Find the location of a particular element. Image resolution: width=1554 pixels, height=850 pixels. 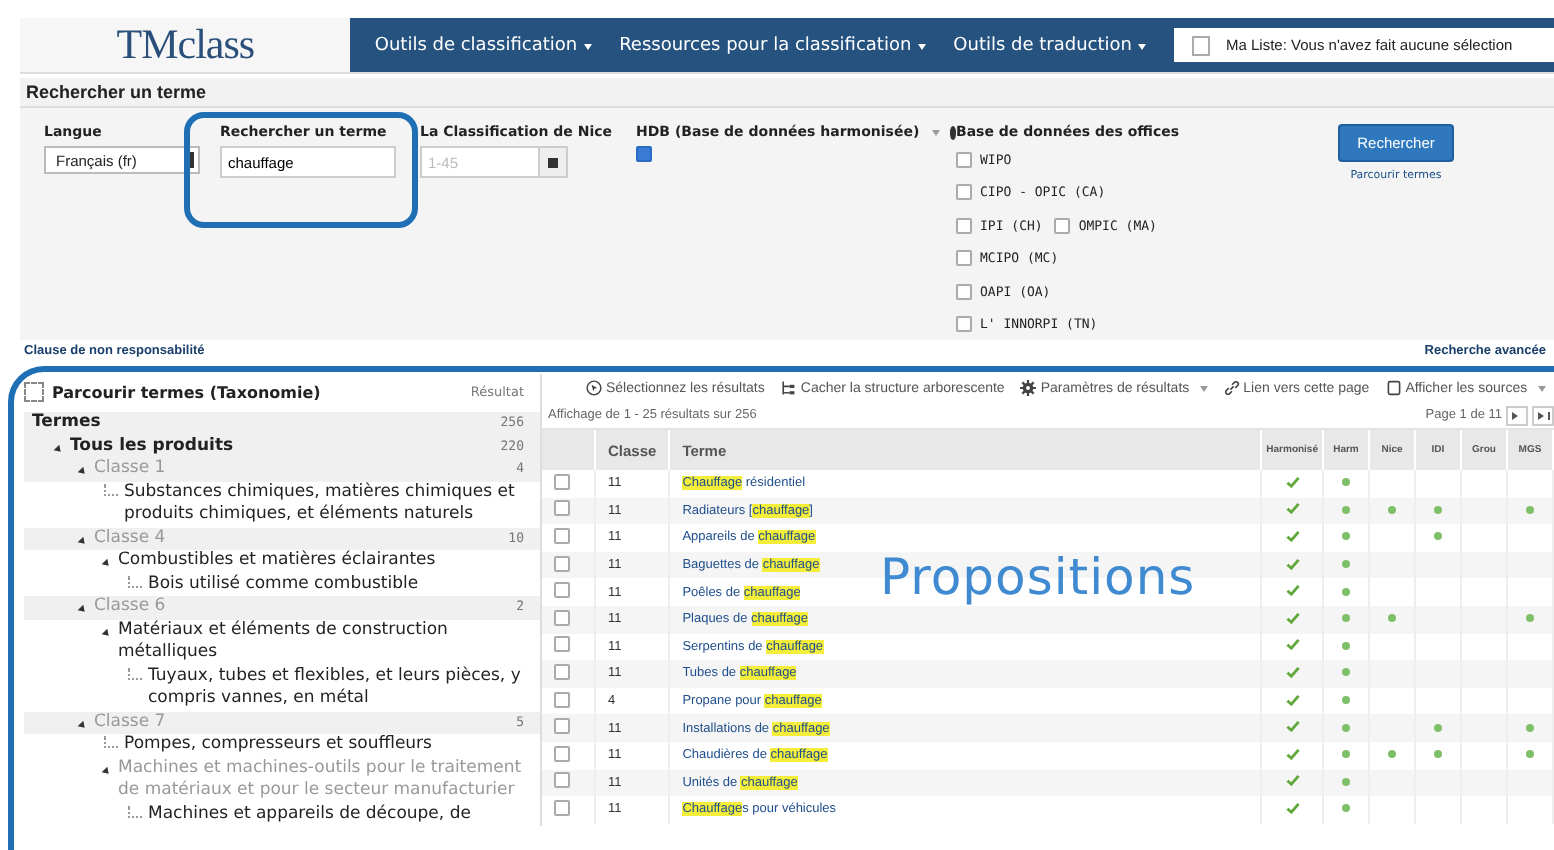

tree-item: Machines et appareils de découpe, de is located at coordinates (336, 814).